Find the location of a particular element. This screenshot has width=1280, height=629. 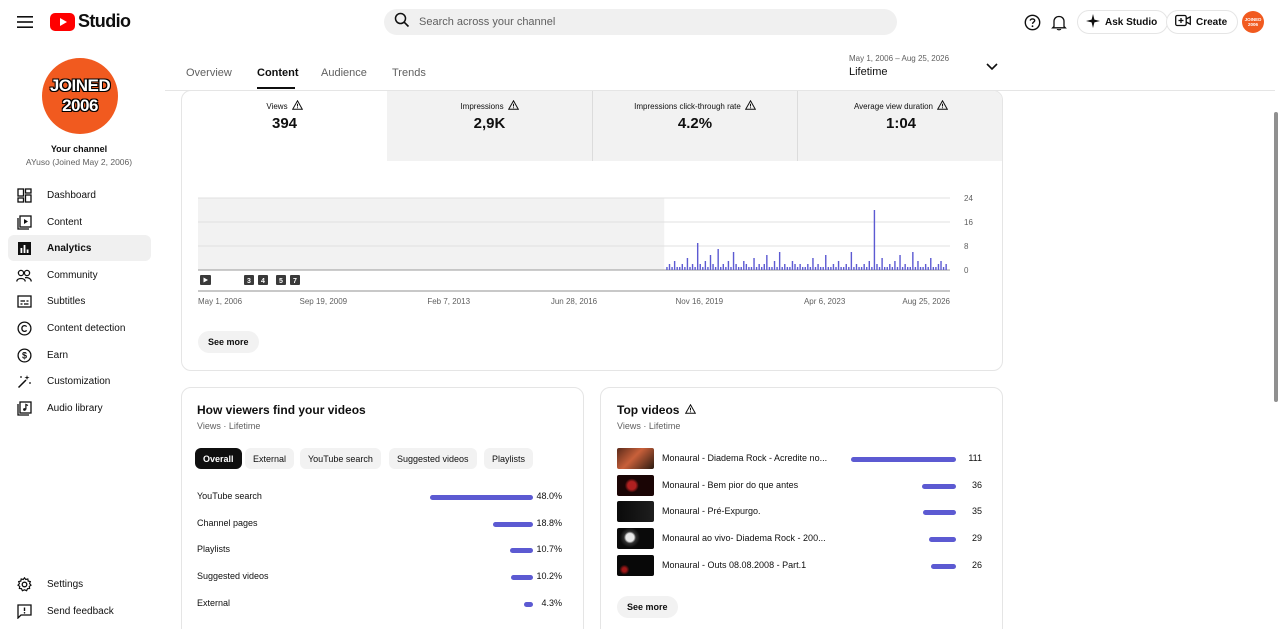

sidebar-item-earn: $ Earn is located at coordinates (79, 355).